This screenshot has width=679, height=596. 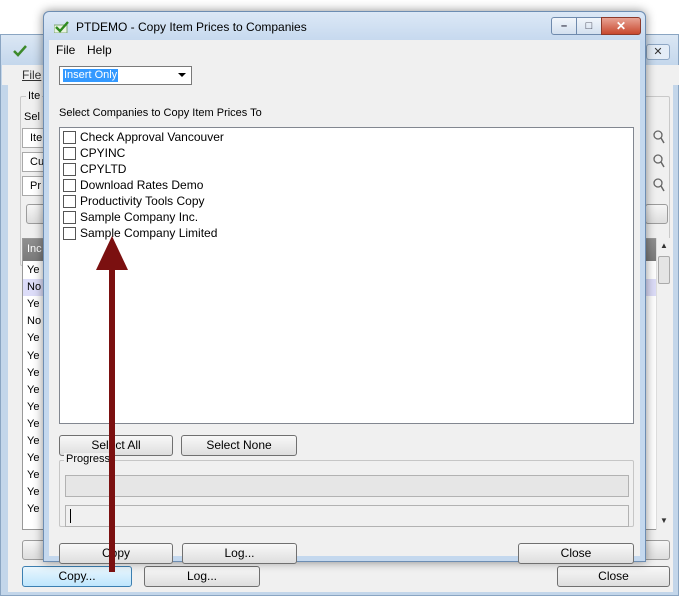 What do you see at coordinates (576, 553) in the screenshot?
I see `close-button: Close` at bounding box center [576, 553].